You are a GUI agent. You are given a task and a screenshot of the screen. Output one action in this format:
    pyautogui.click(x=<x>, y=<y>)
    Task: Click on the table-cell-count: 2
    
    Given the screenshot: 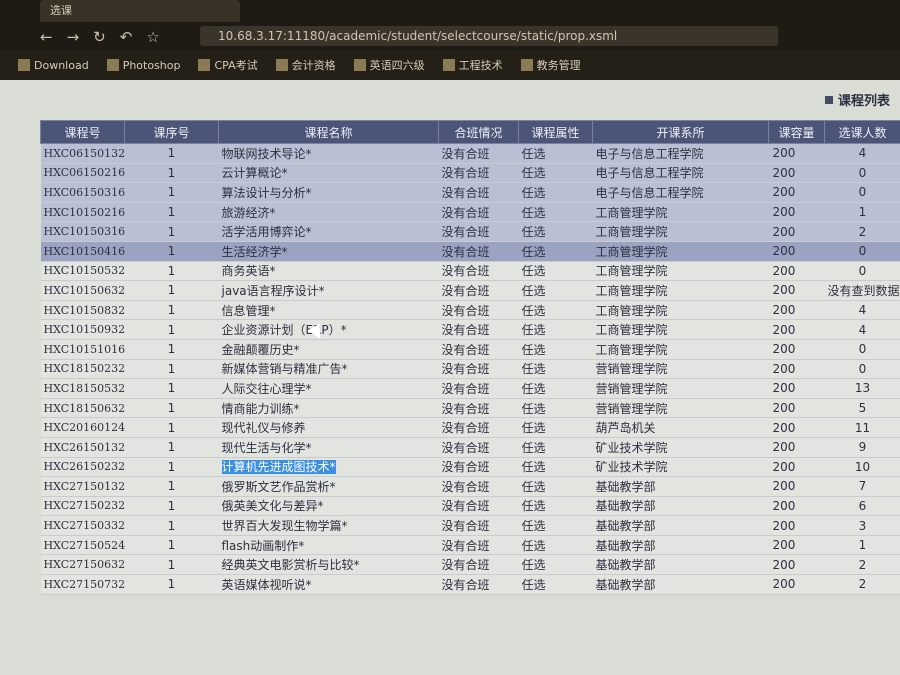 What is the action you would take?
    pyautogui.click(x=862, y=584)
    